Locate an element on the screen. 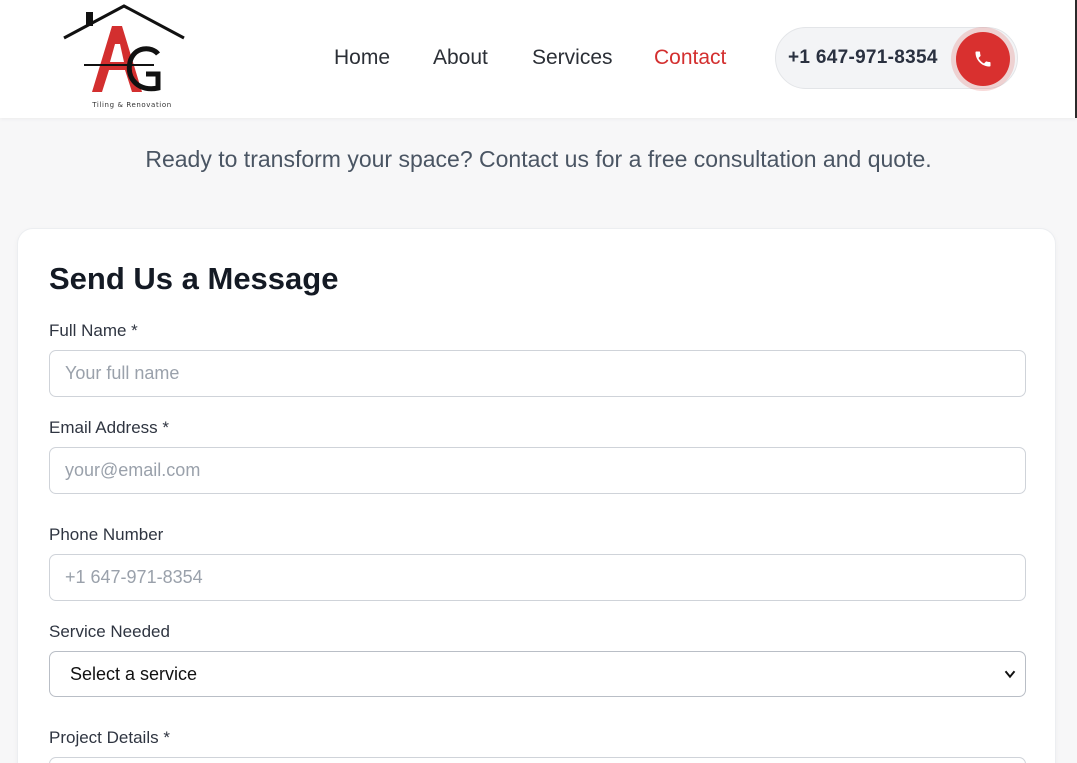 This screenshot has width=1077, height=763. service-label: Service Needed is located at coordinates (109, 631).